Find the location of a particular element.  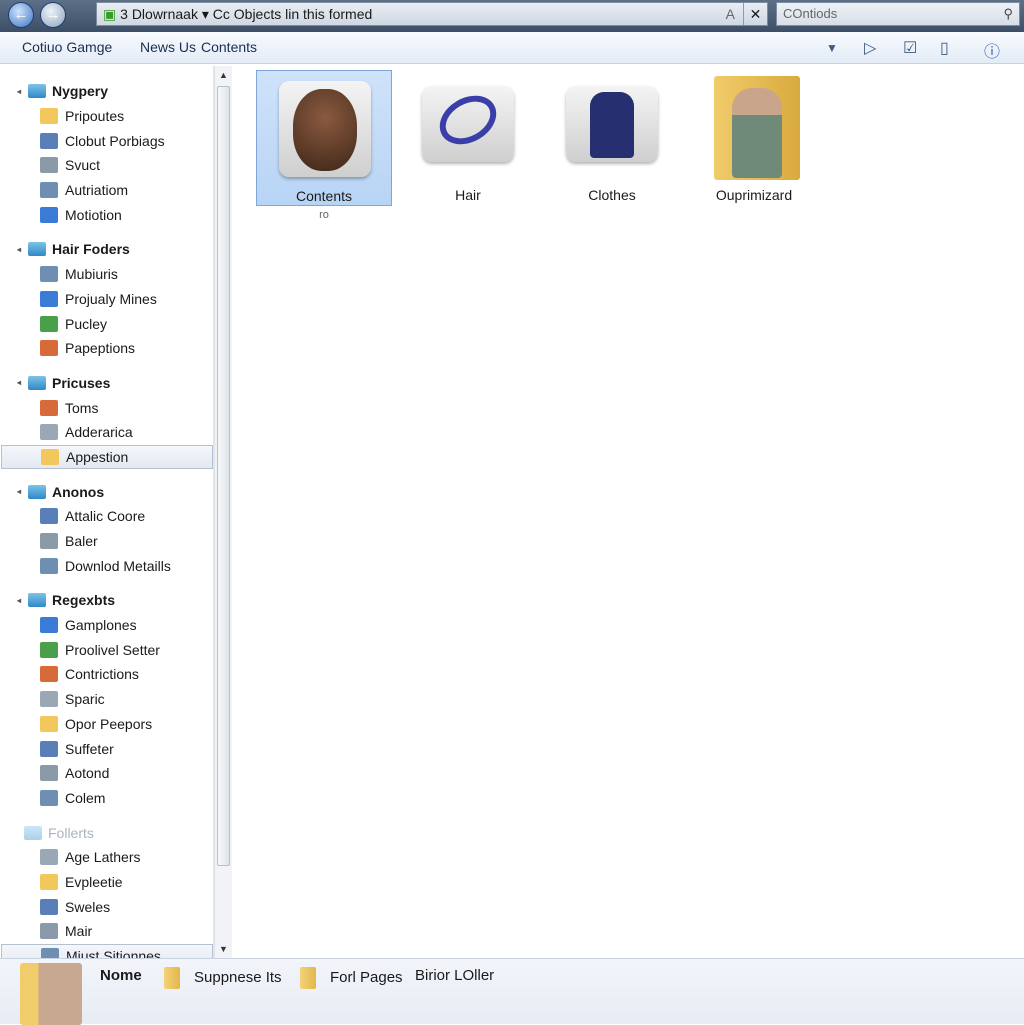

sidebar-item-label: Colem is located at coordinates (85, 797).